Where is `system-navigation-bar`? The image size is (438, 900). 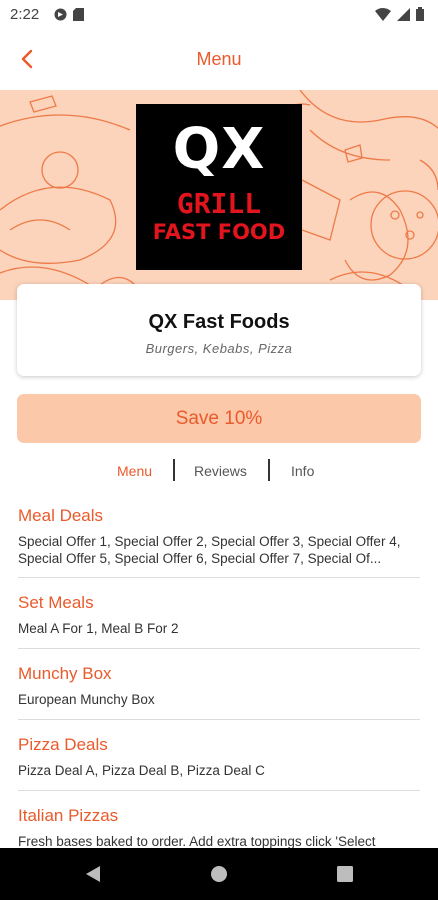
system-navigation-bar is located at coordinates (219, 874).